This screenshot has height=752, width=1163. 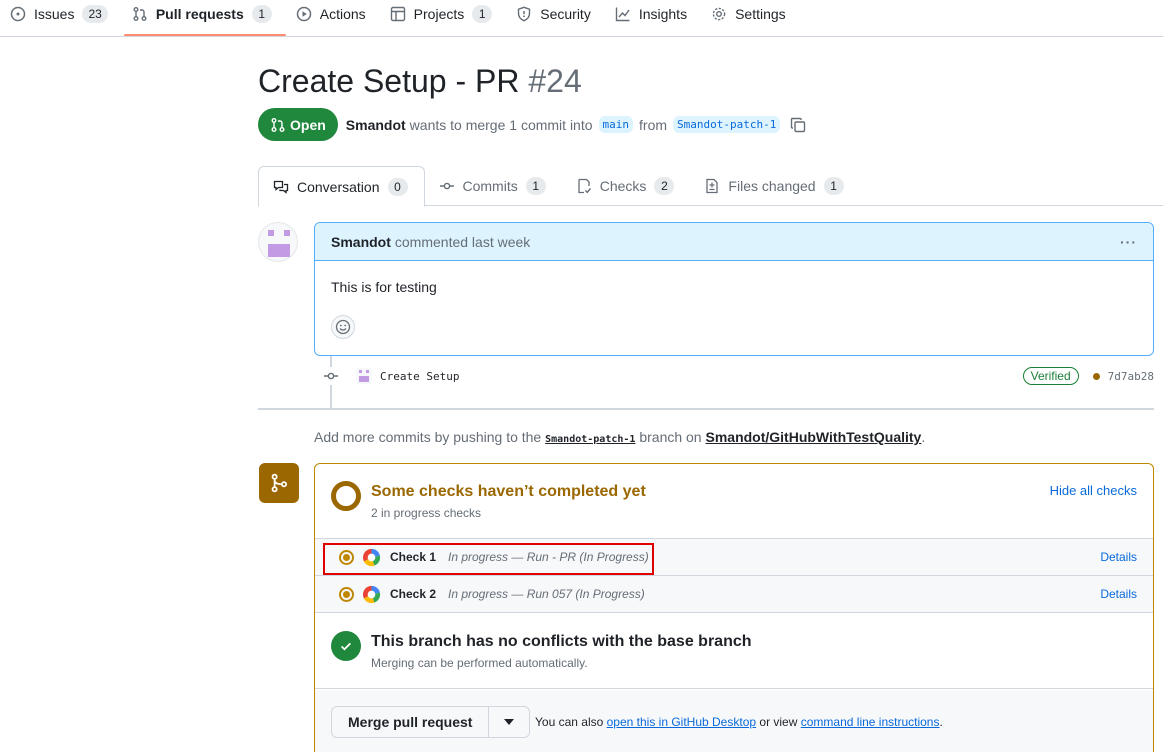 What do you see at coordinates (308, 124) in the screenshot?
I see `status-label: Open` at bounding box center [308, 124].